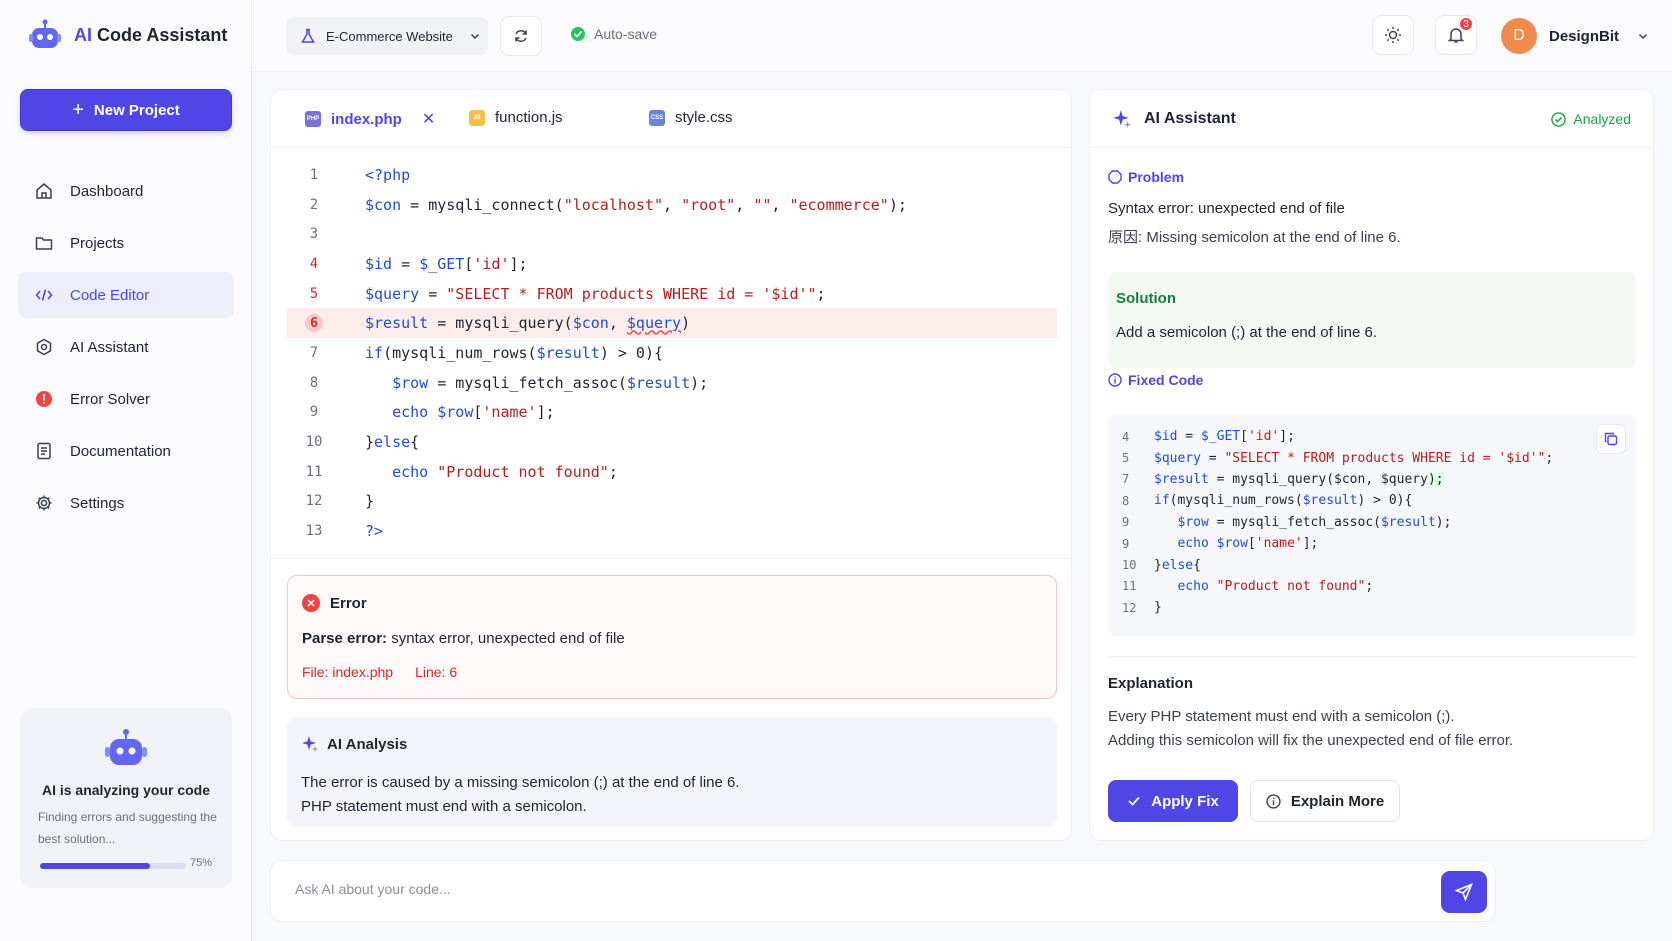 This screenshot has height=941, width=1672. Describe the element at coordinates (201, 863) in the screenshot. I see `progress-label: 75%` at that location.